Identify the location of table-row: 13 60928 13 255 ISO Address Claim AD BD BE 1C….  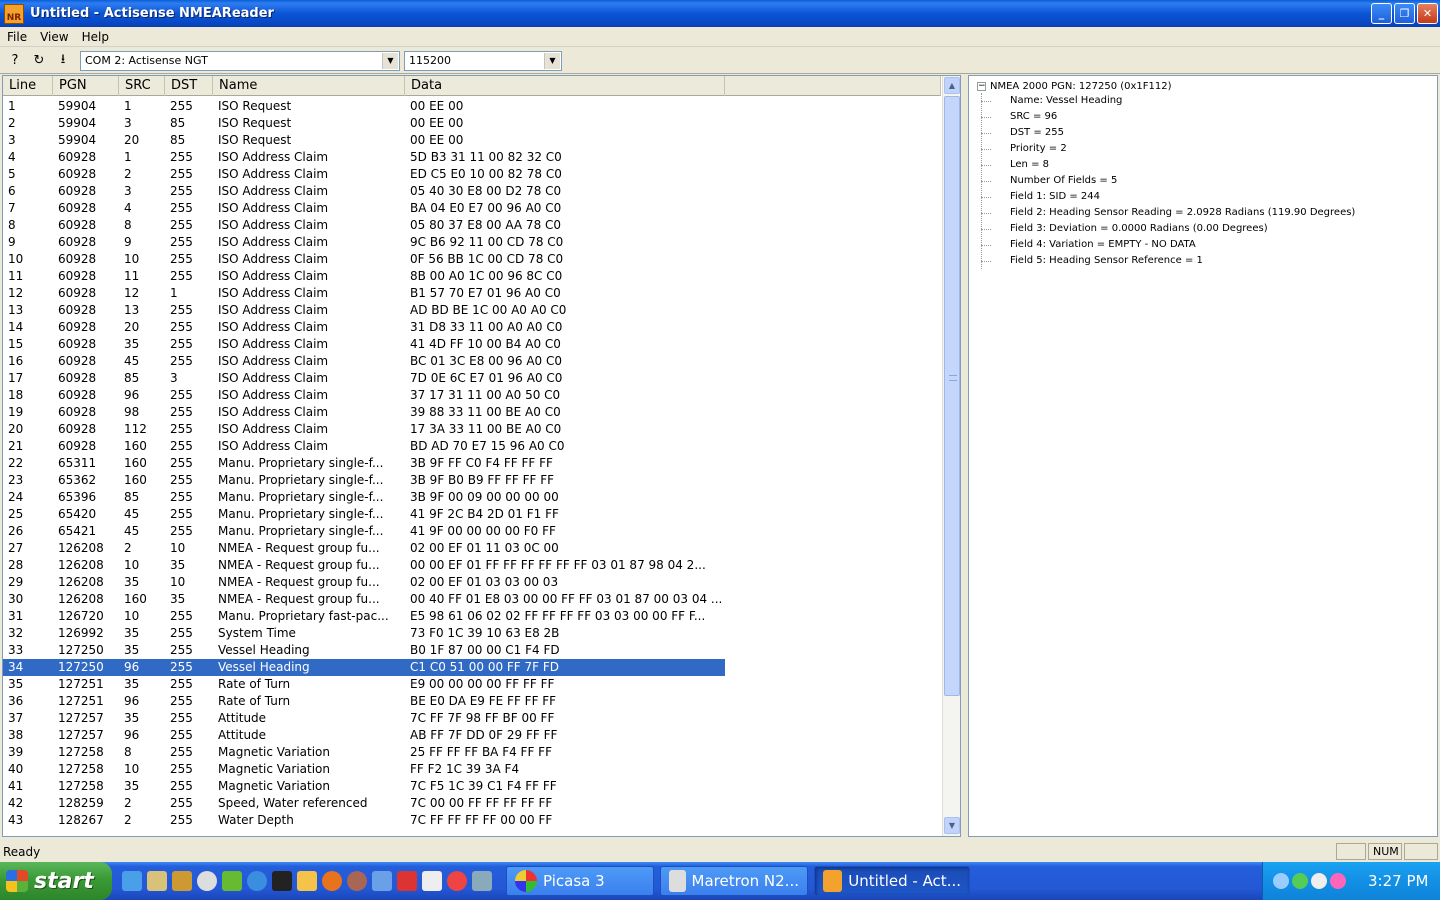
(472, 310).